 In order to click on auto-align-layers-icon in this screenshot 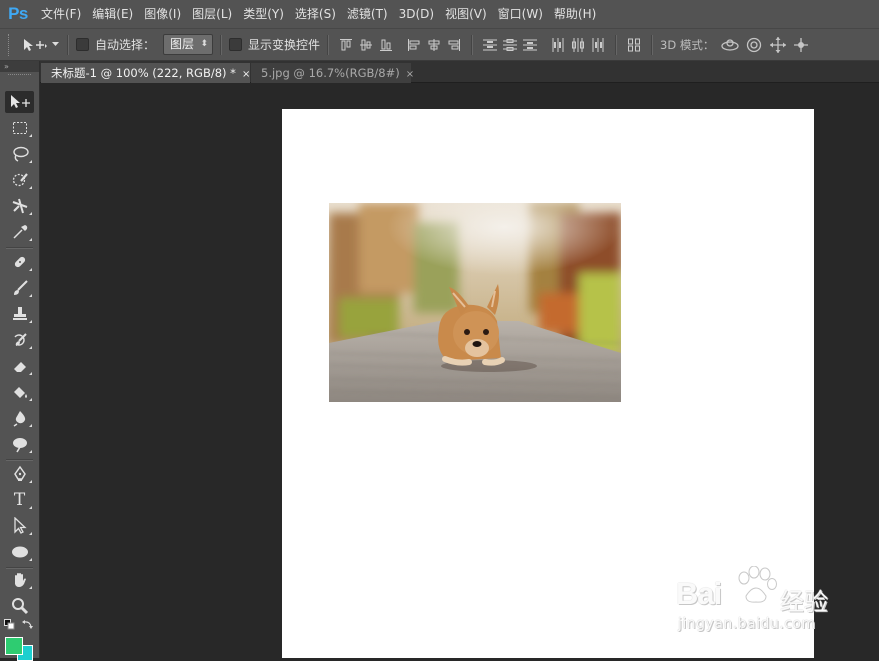, I will do `click(634, 45)`.